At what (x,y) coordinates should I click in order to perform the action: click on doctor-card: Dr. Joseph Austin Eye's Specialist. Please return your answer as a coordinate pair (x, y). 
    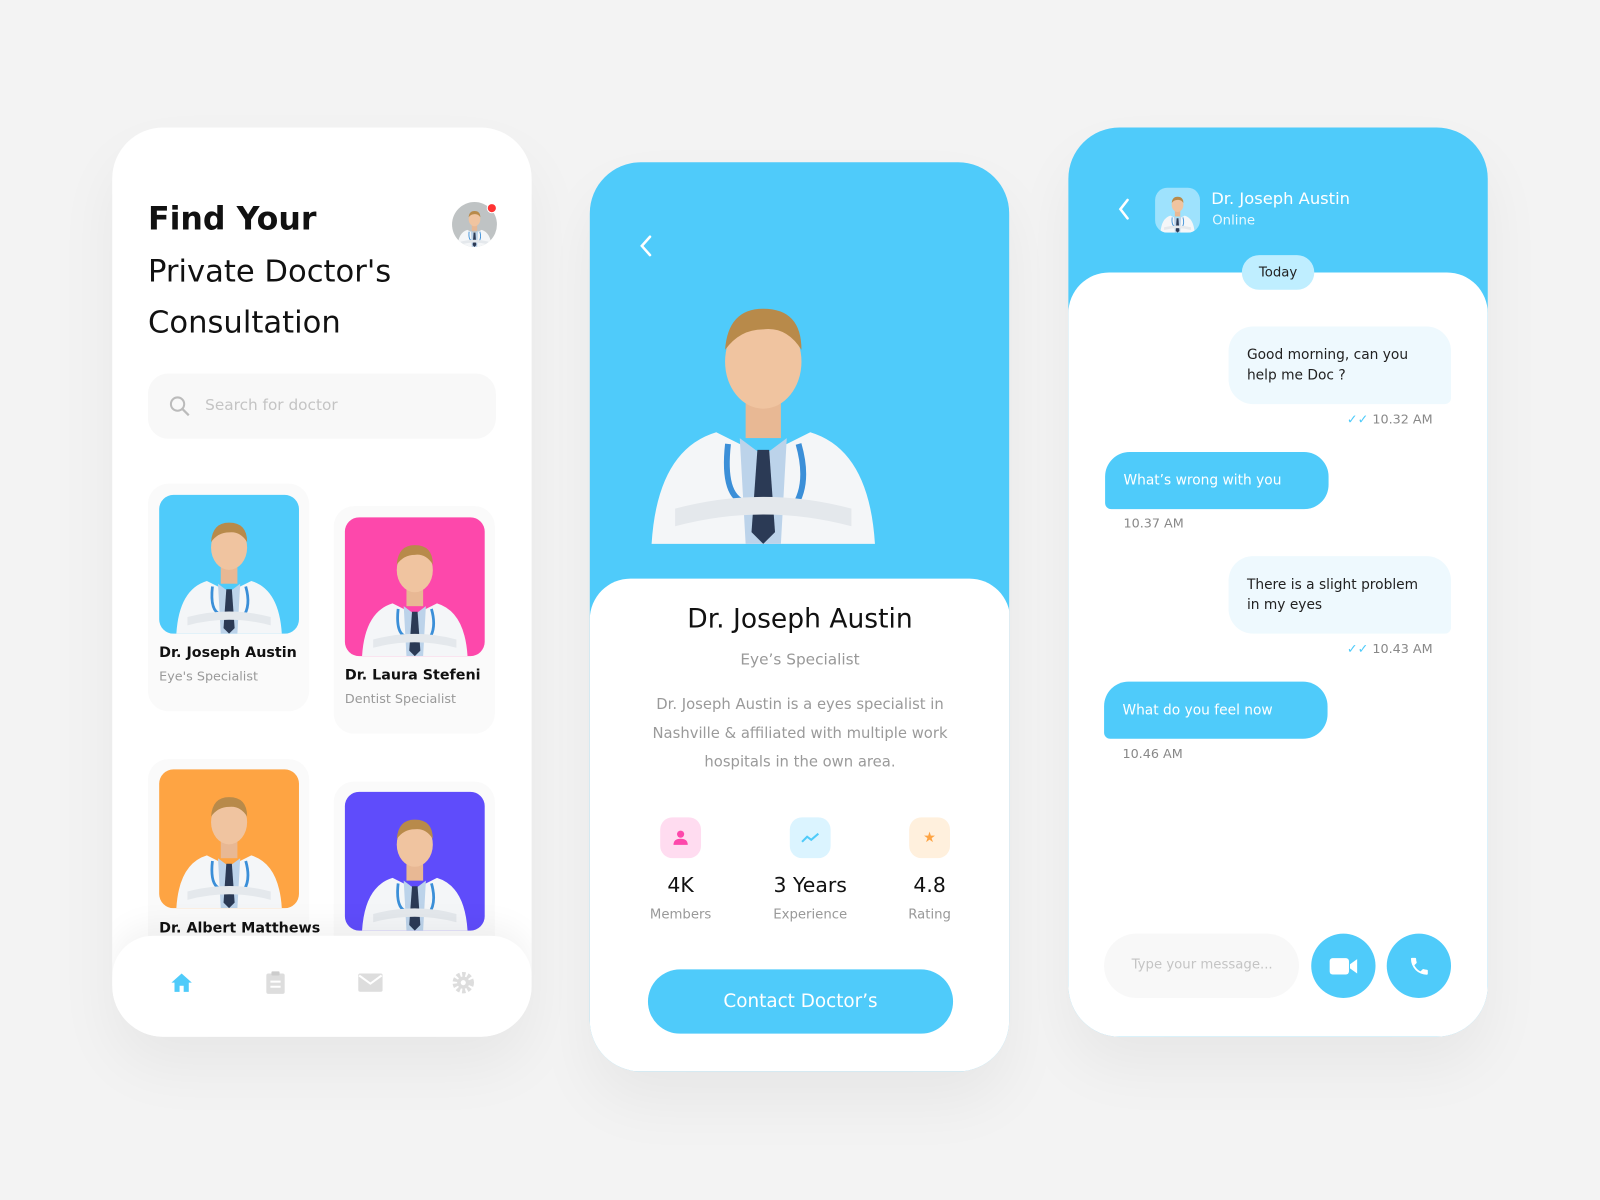
    Looking at the image, I should click on (228, 597).